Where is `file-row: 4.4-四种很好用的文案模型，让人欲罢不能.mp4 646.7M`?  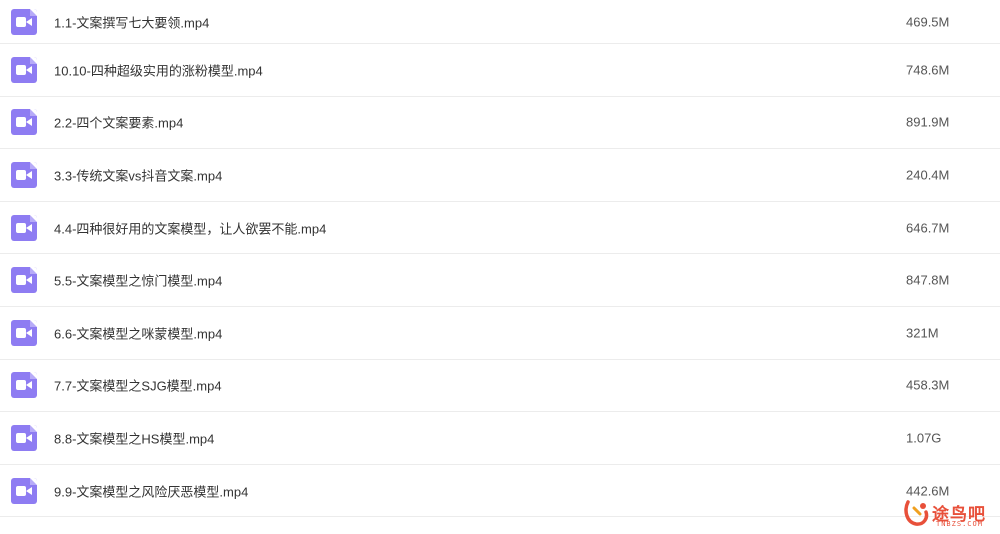
file-row: 4.4-四种很好用的文案模型，让人欲罢不能.mp4 646.7M is located at coordinates (500, 228).